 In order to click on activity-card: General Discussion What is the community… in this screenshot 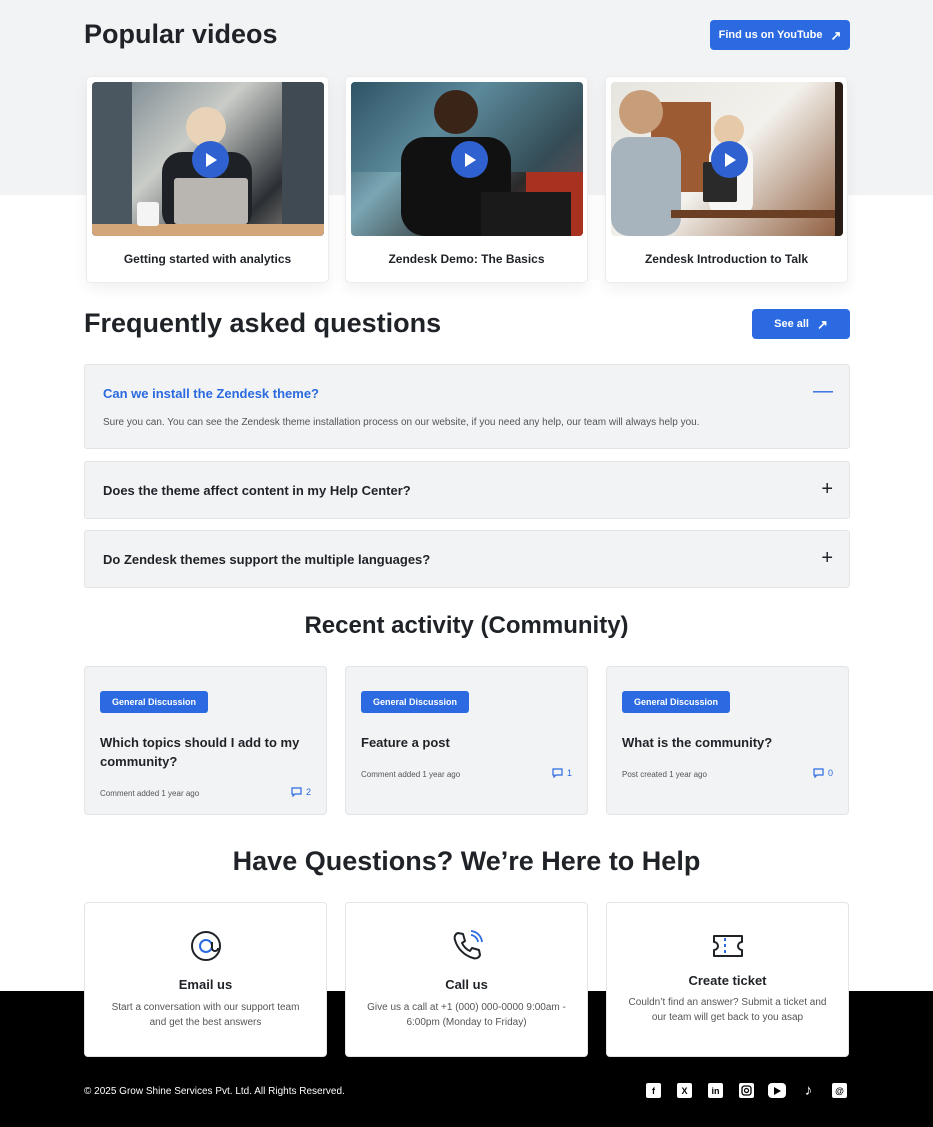, I will do `click(727, 740)`.